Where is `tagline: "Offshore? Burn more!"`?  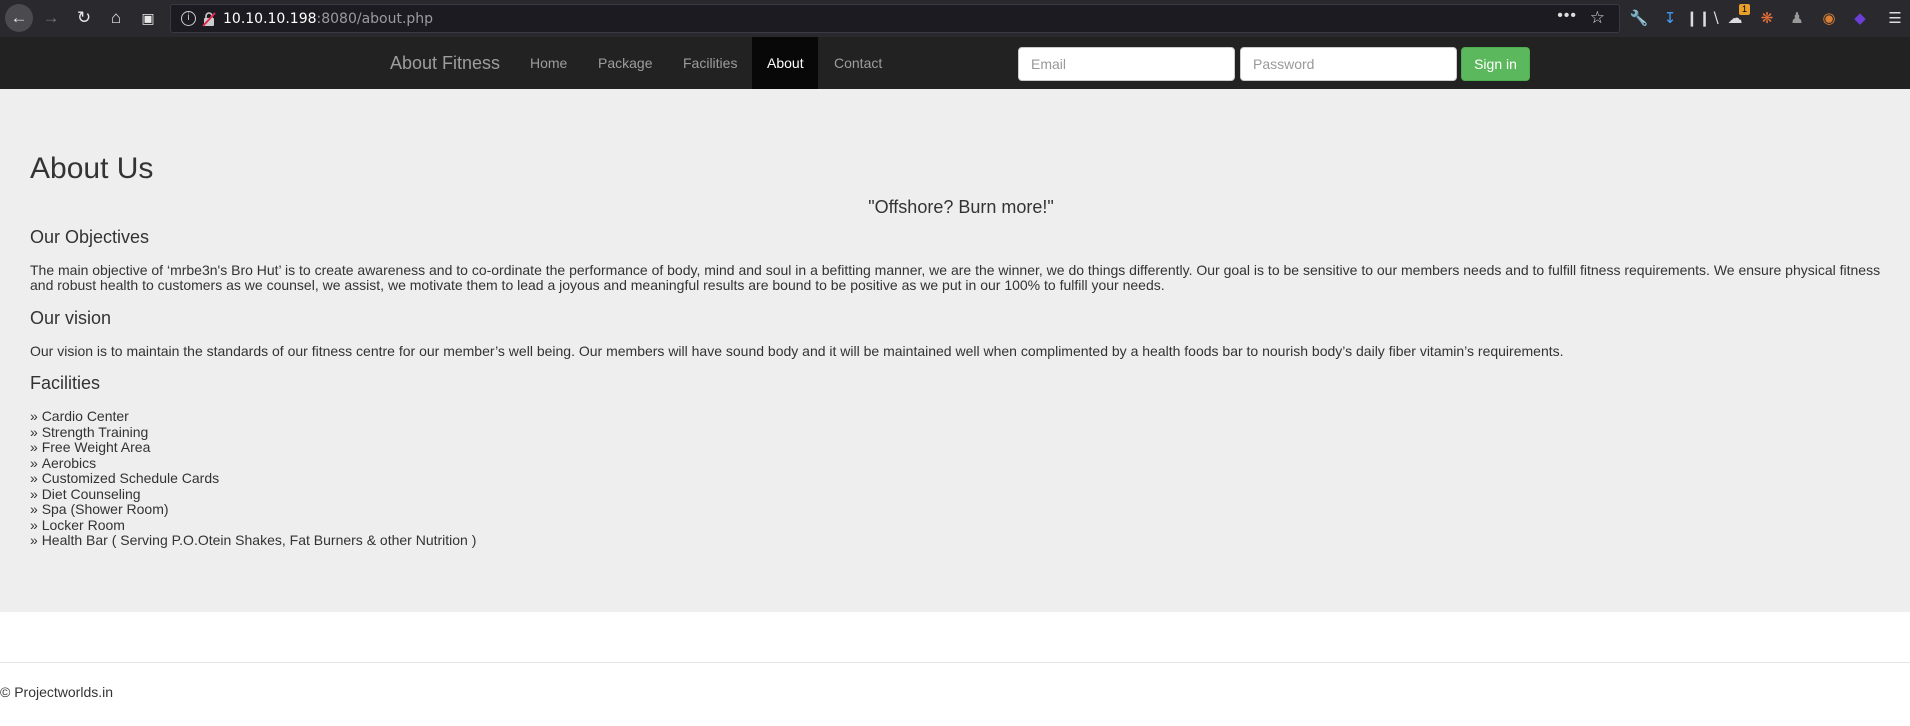 tagline: "Offshore? Burn more!" is located at coordinates (961, 207).